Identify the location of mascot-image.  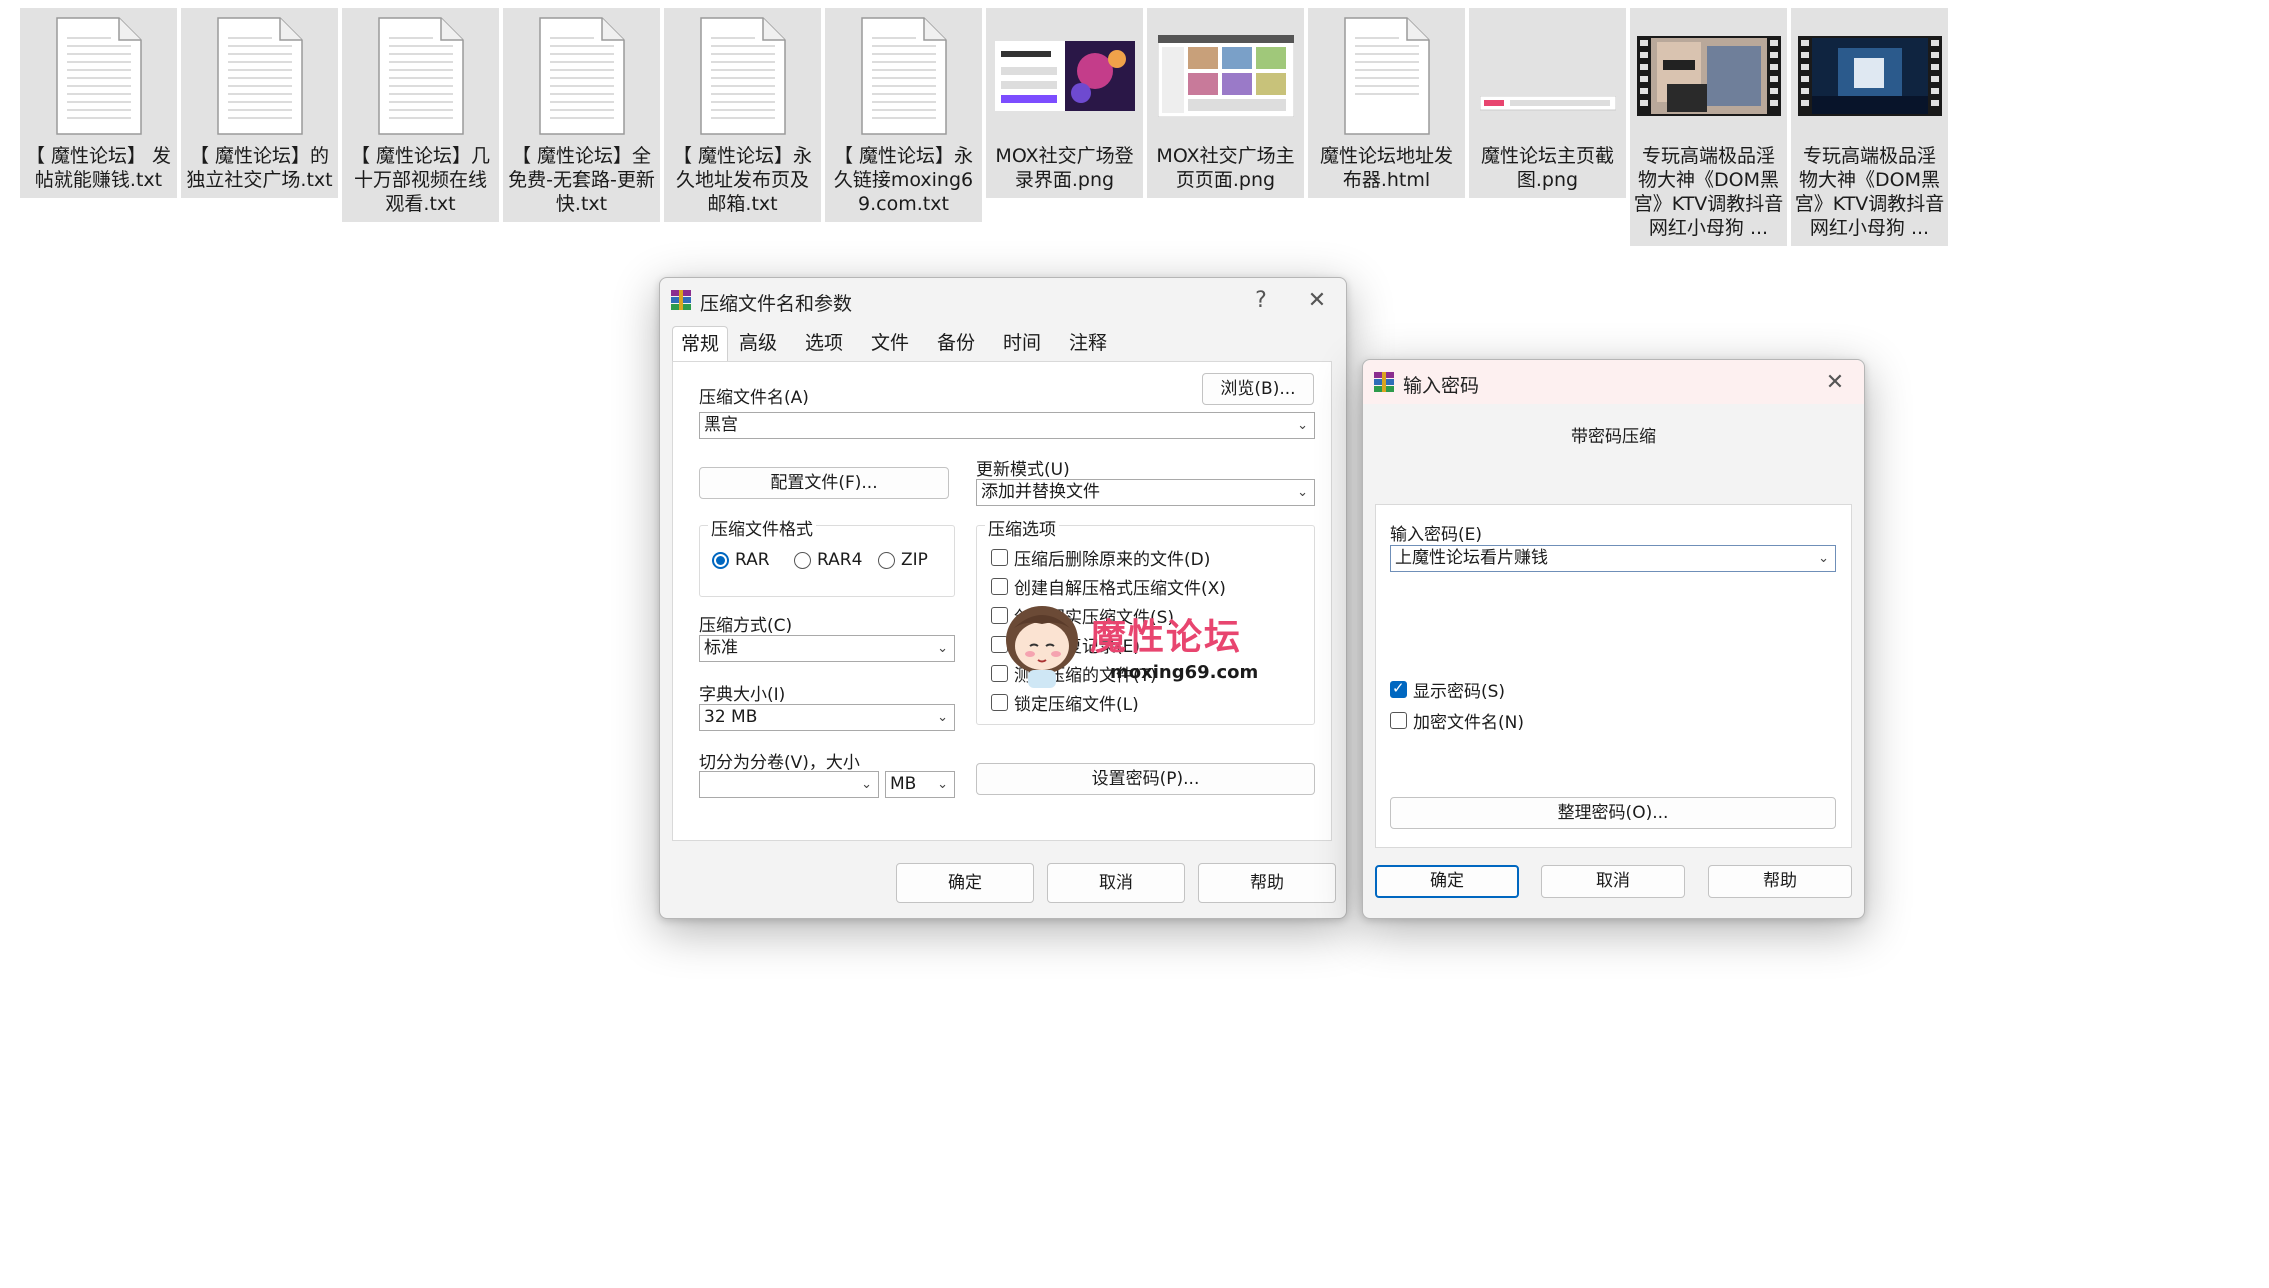
(1042, 647).